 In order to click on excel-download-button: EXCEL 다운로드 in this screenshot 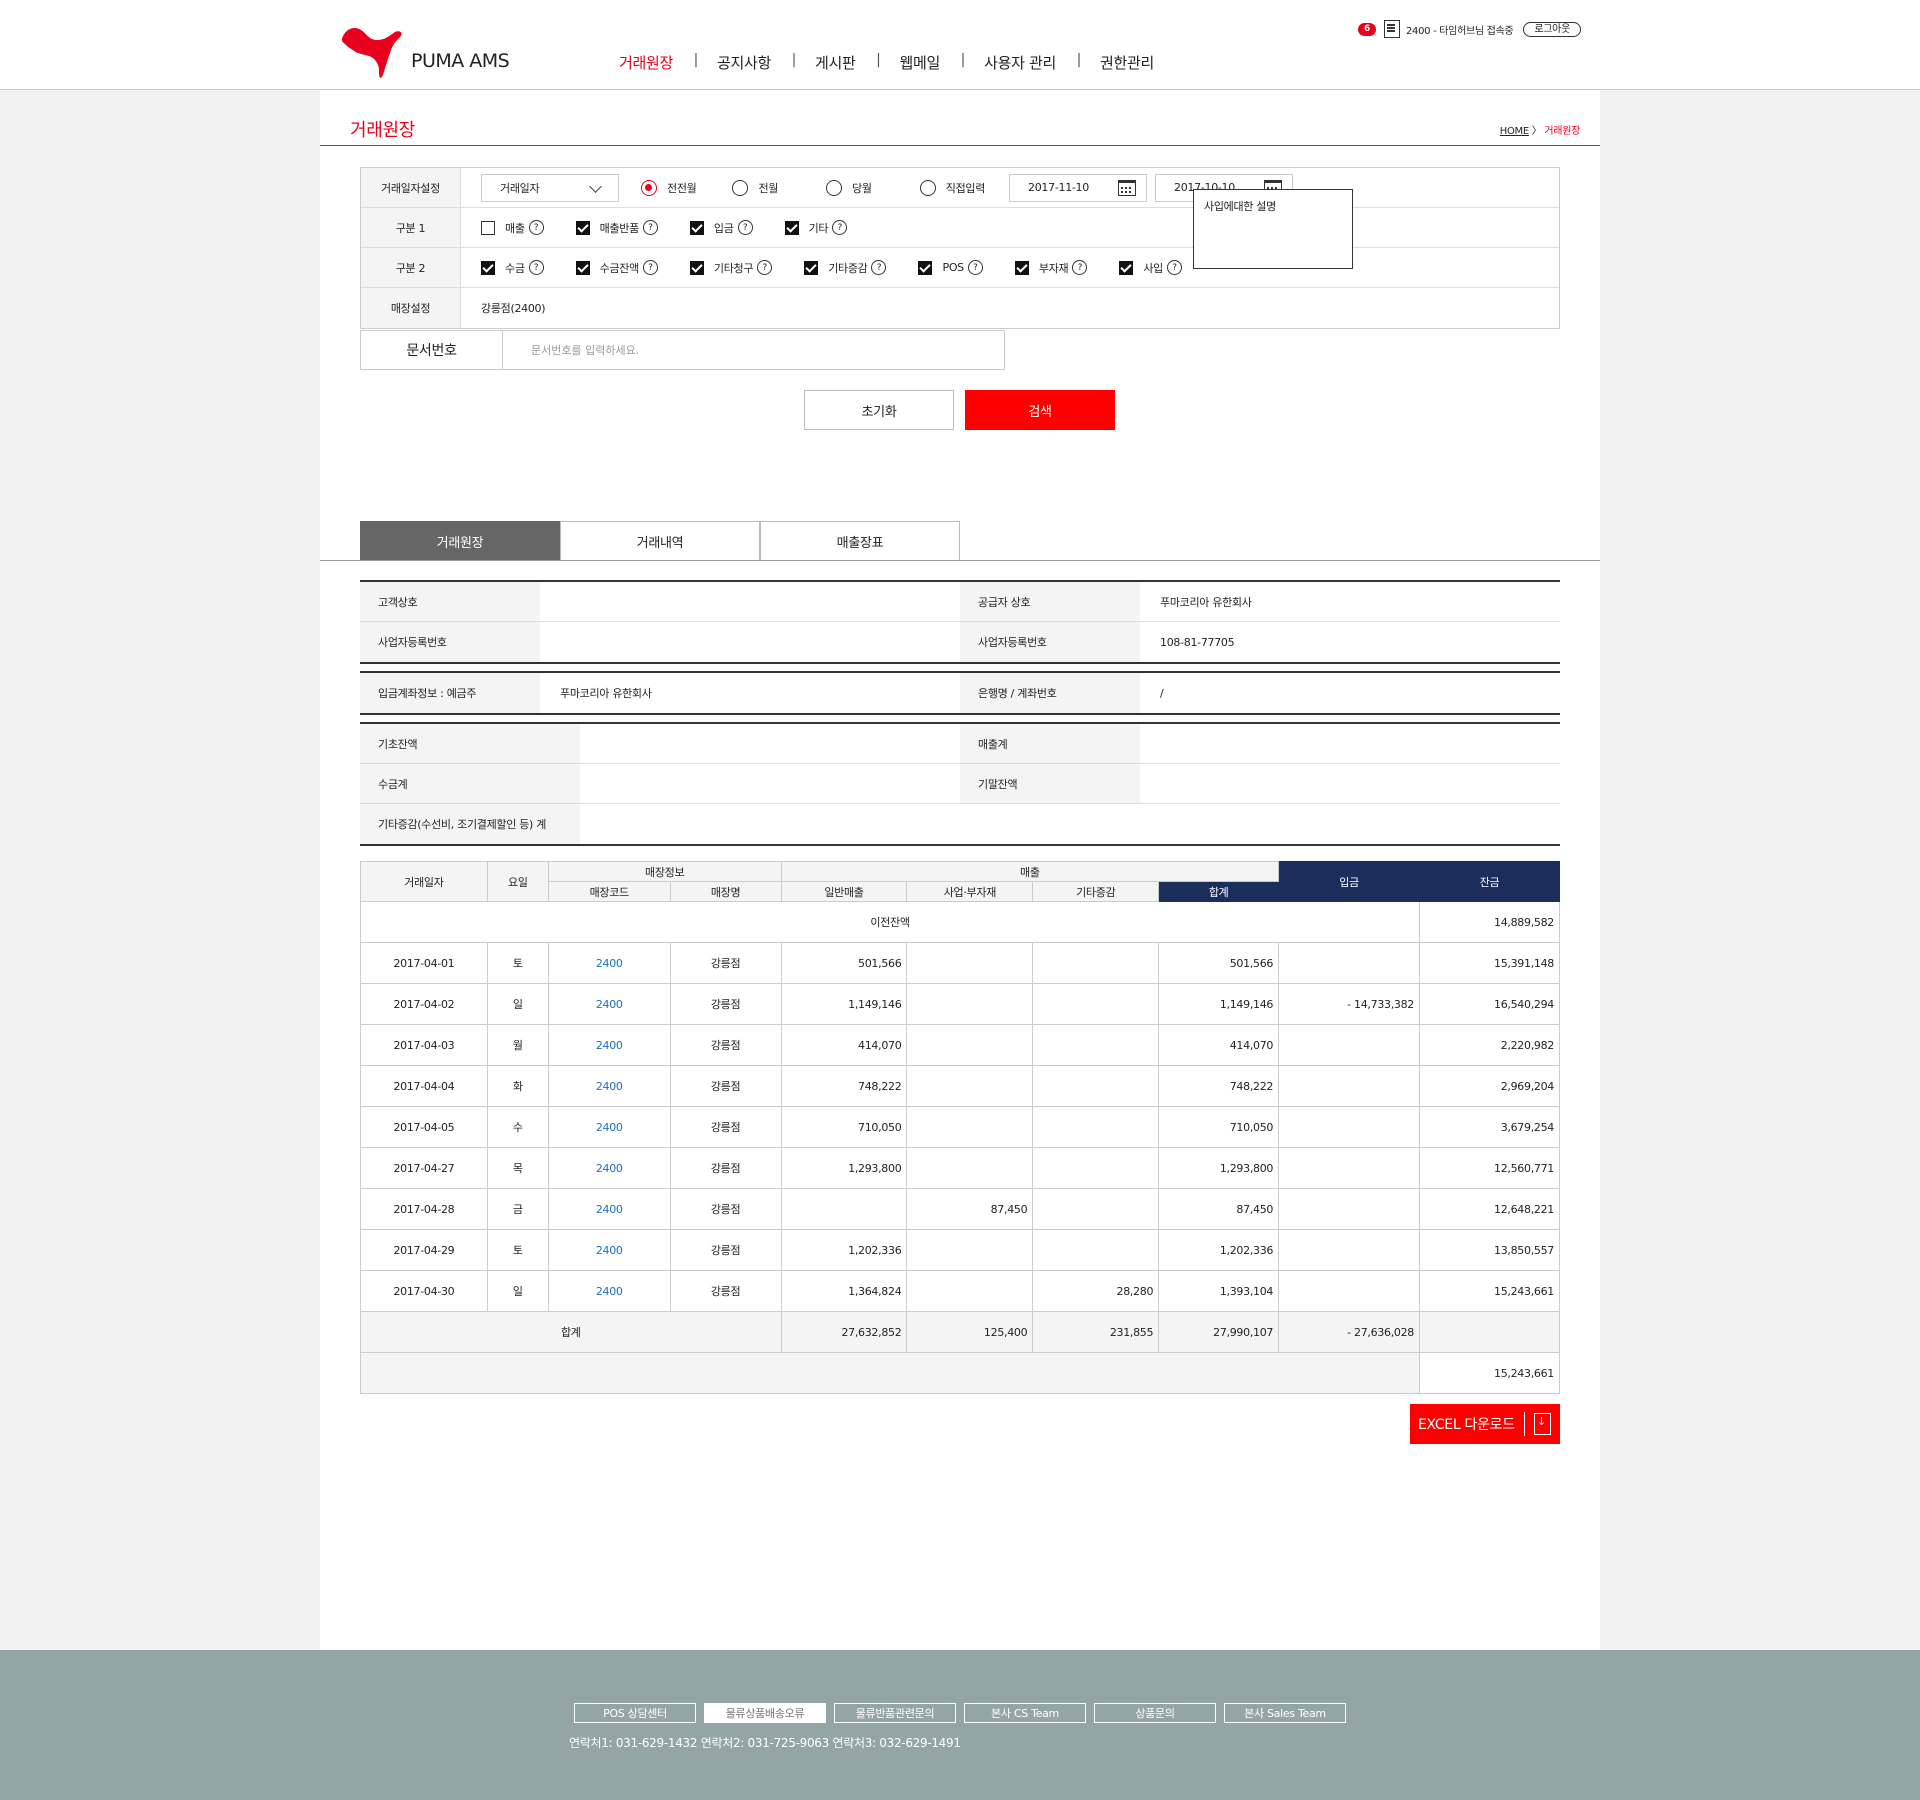, I will do `click(1485, 1424)`.